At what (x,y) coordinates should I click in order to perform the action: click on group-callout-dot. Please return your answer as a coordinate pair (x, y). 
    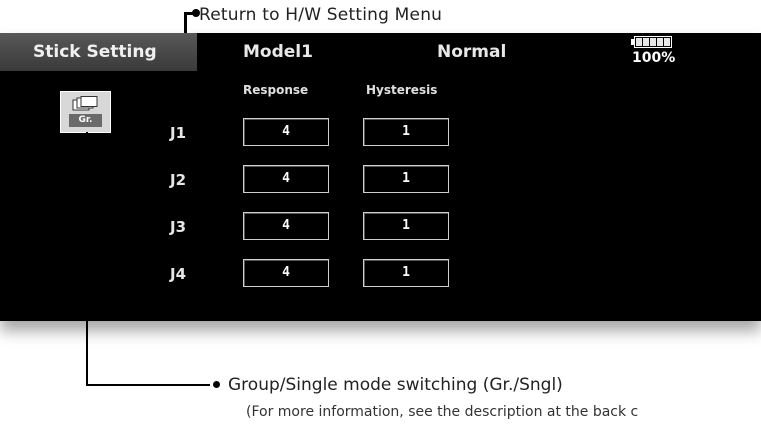
    Looking at the image, I should click on (216, 384).